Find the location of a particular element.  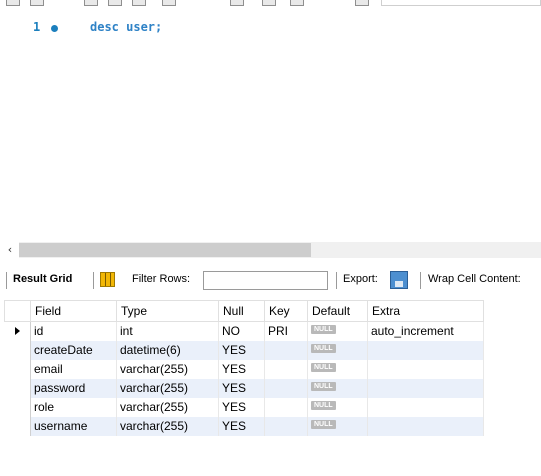

grid-view-icon is located at coordinates (107, 279).